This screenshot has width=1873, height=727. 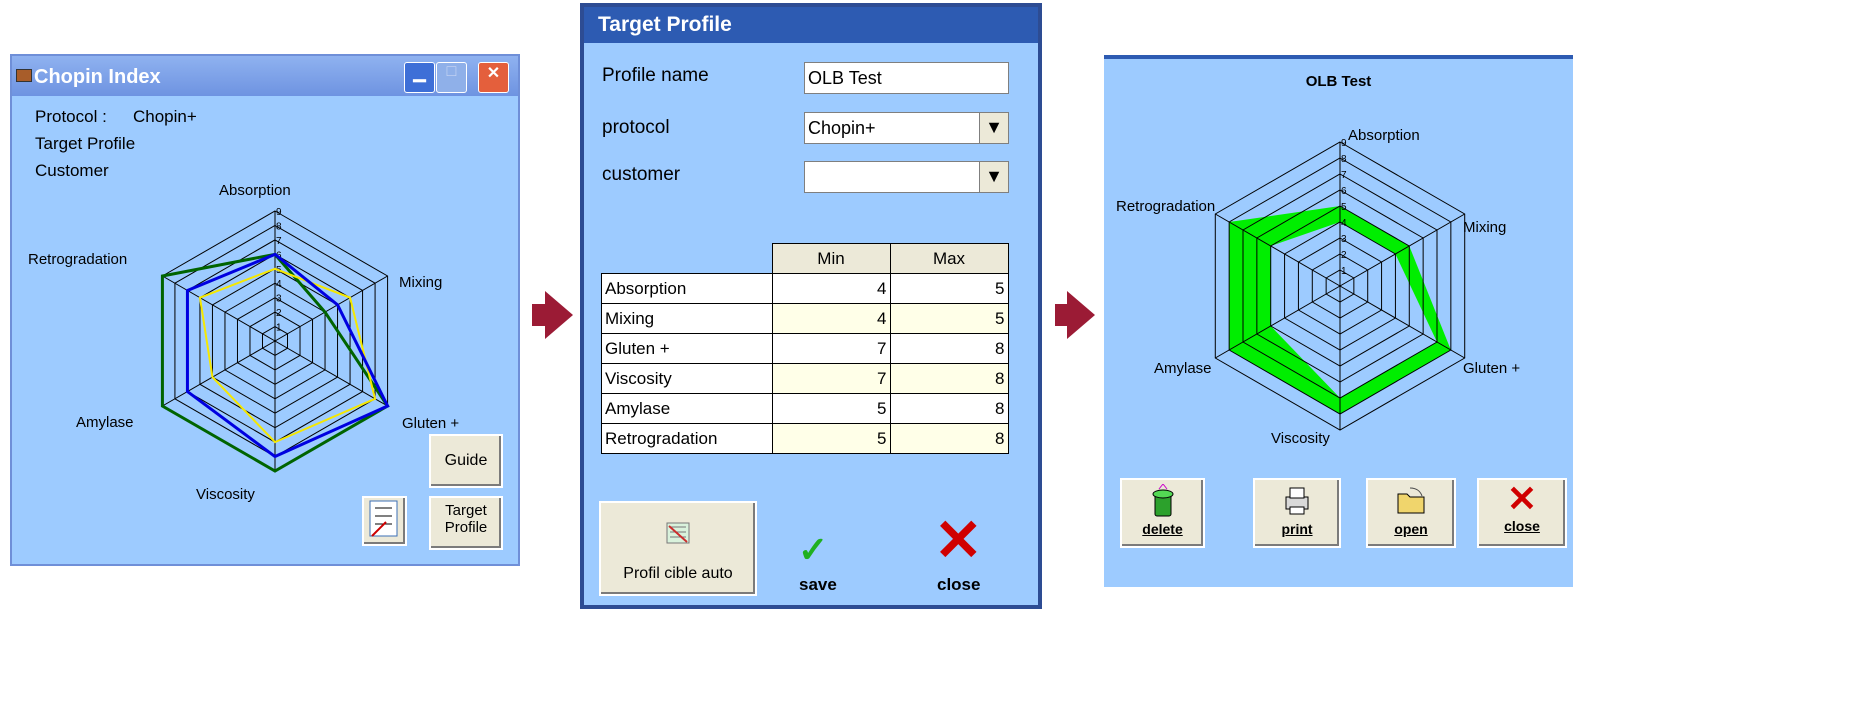 I want to click on protocol-field-label: protocol, so click(x=636, y=127).